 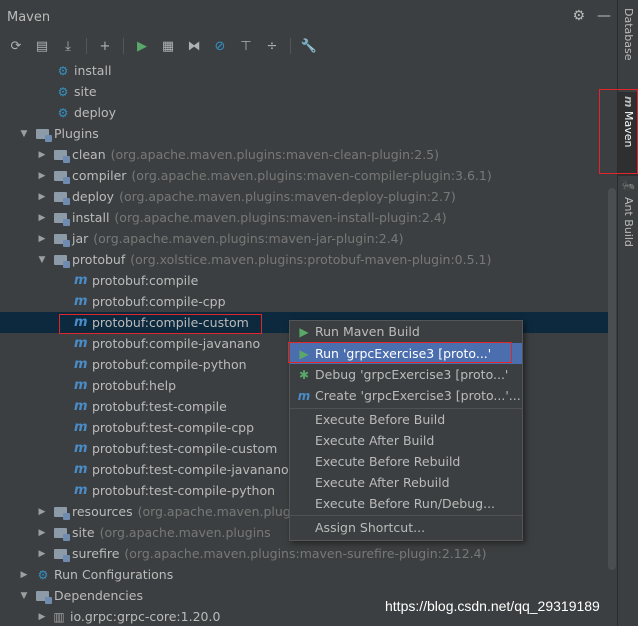 What do you see at coordinates (604, 16) in the screenshot?
I see `minimize-icon: —` at bounding box center [604, 16].